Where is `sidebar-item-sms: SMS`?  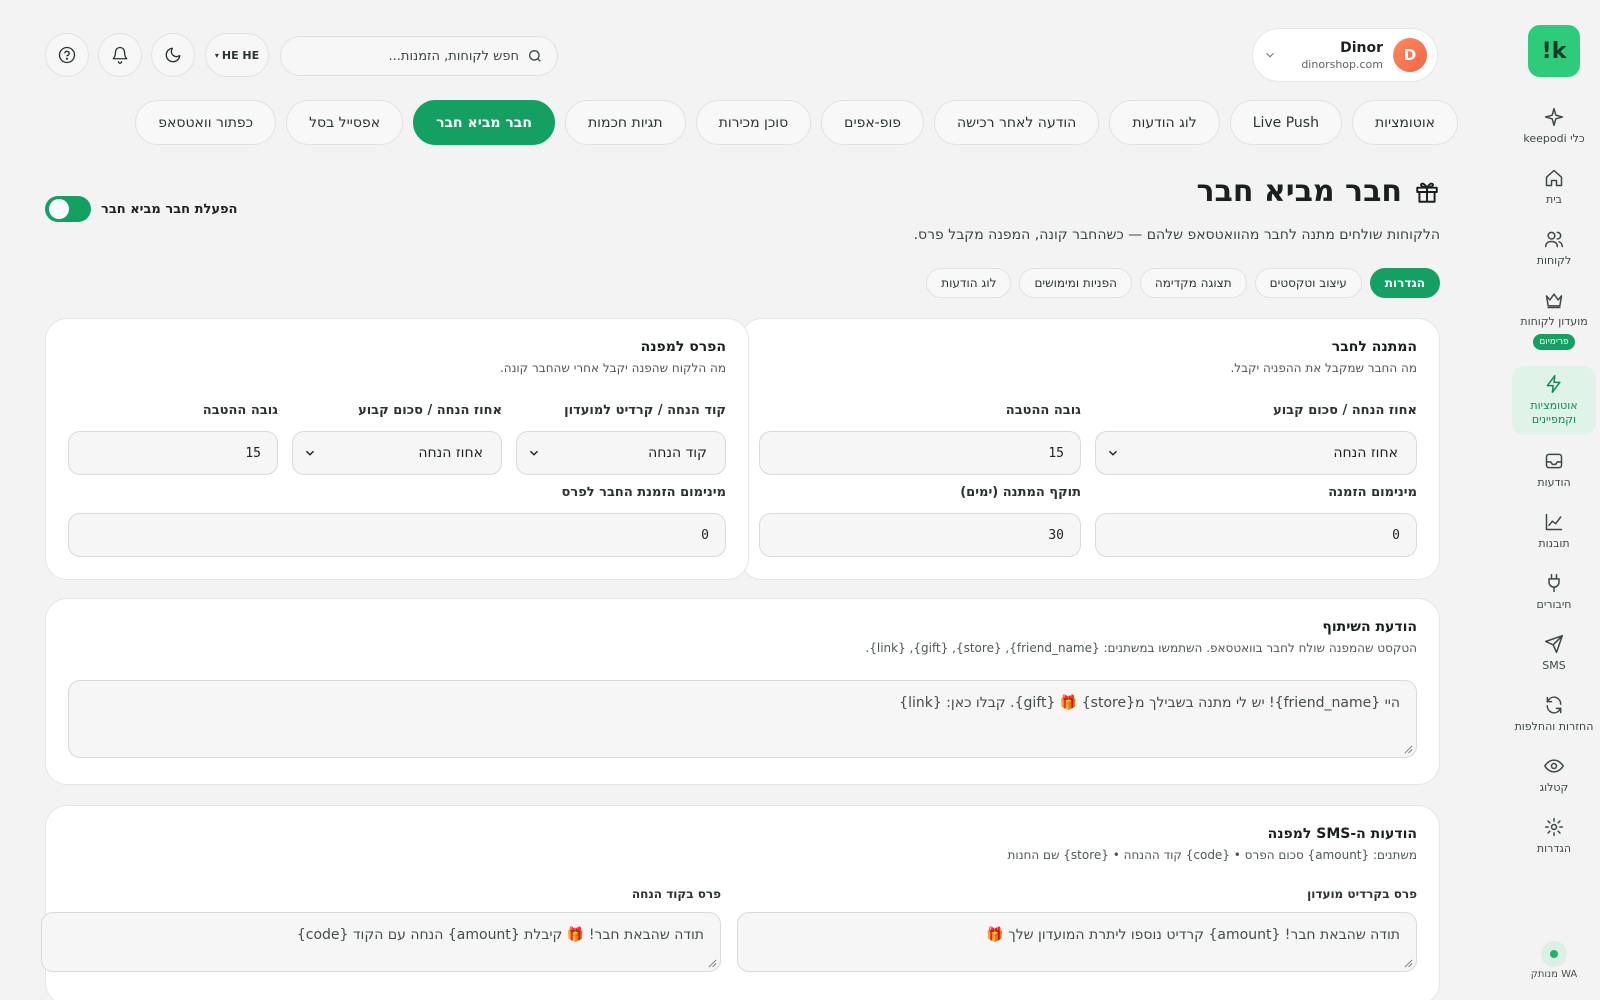 sidebar-item-sms: SMS is located at coordinates (1554, 653).